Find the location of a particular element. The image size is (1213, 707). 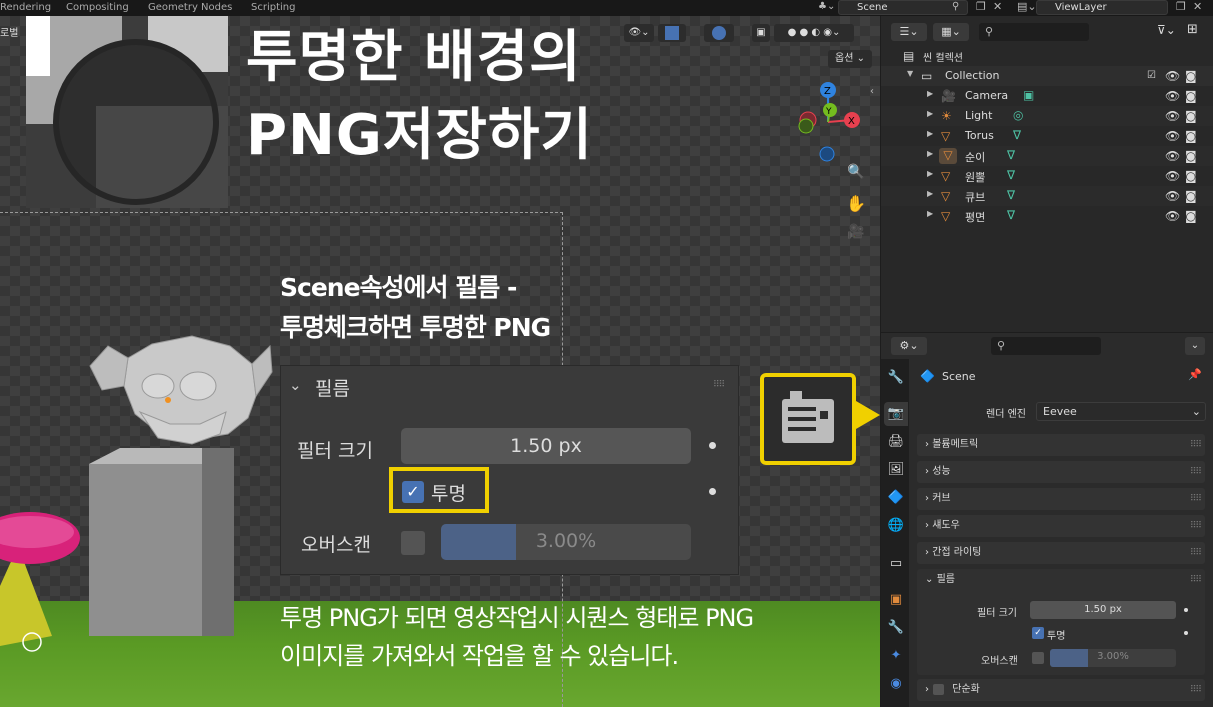

xray-toggle: ▣ is located at coordinates (761, 33).